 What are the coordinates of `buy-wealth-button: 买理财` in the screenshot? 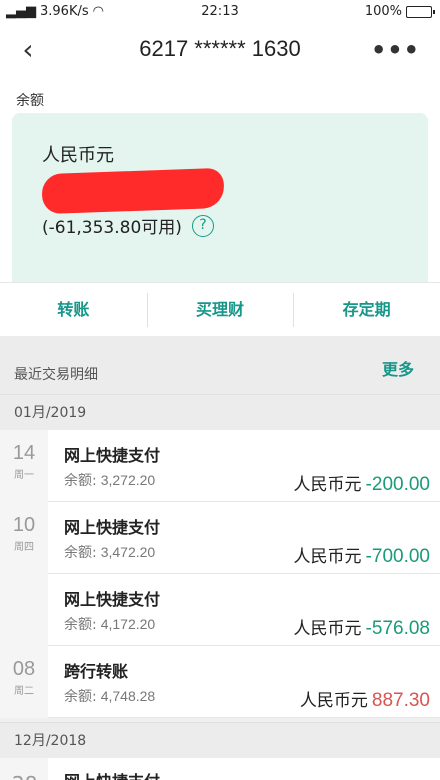 It's located at (220, 309).